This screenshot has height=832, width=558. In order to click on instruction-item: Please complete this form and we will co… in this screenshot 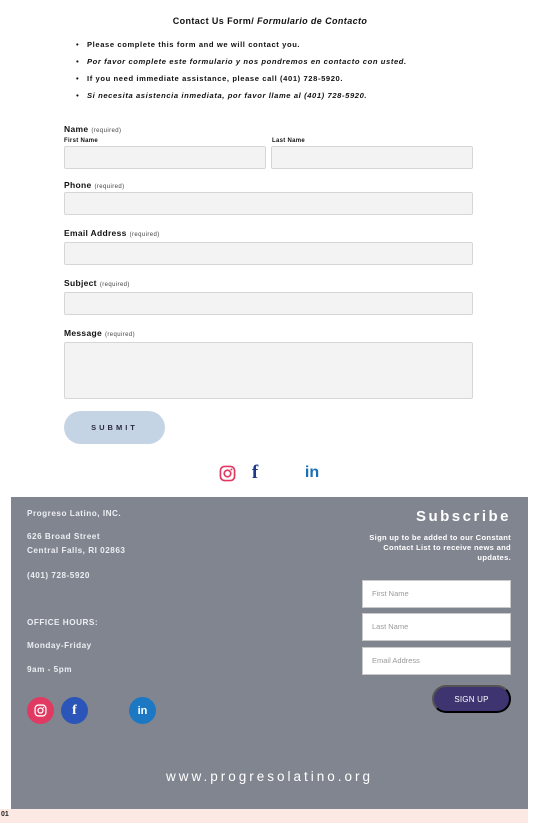, I will do `click(241, 46)`.